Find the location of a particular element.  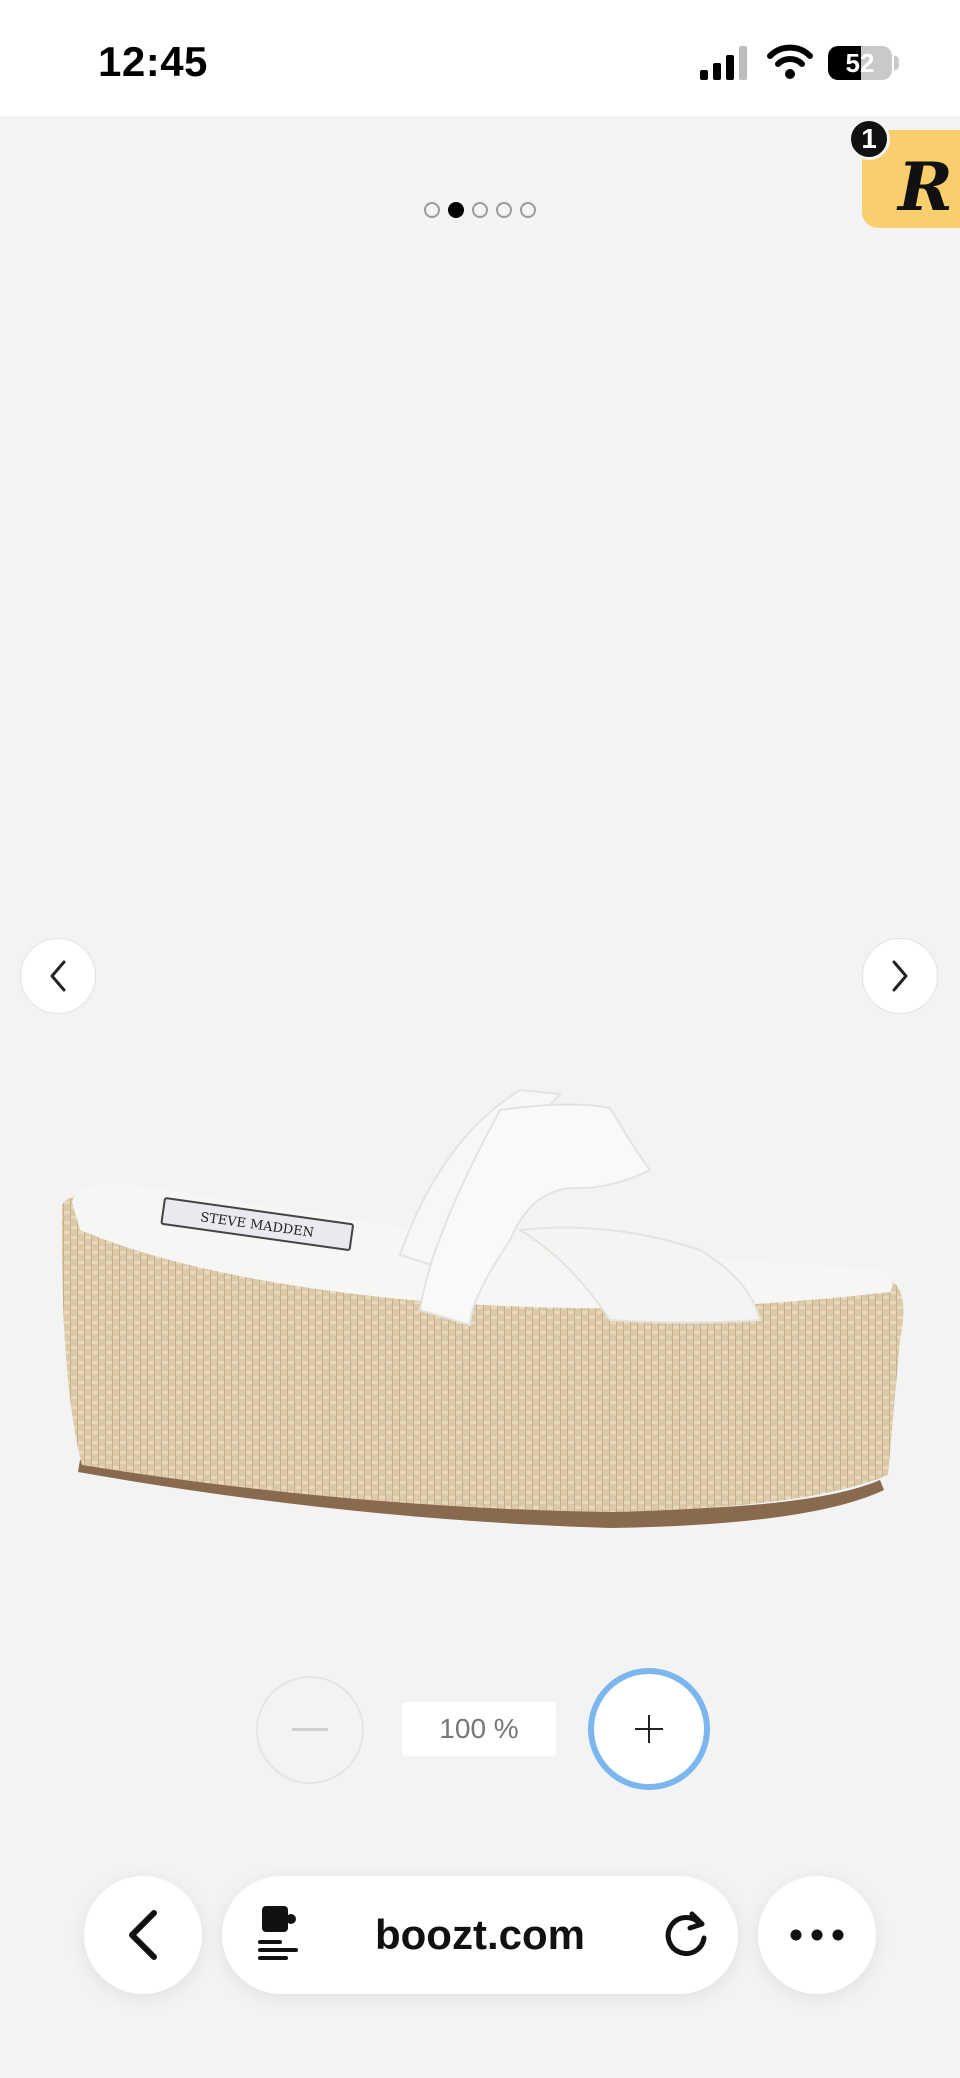

previous-image-button is located at coordinates (58, 976).